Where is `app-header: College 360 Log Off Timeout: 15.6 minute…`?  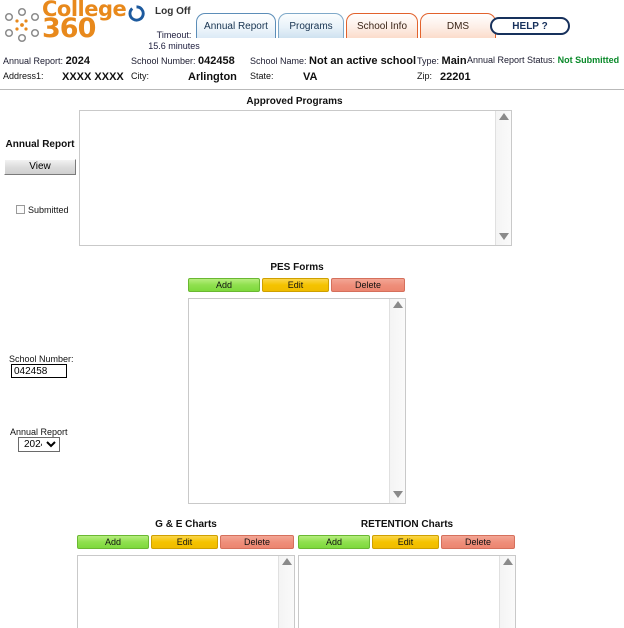
app-header: College 360 Log Off Timeout: 15.6 minute… is located at coordinates (312, 25).